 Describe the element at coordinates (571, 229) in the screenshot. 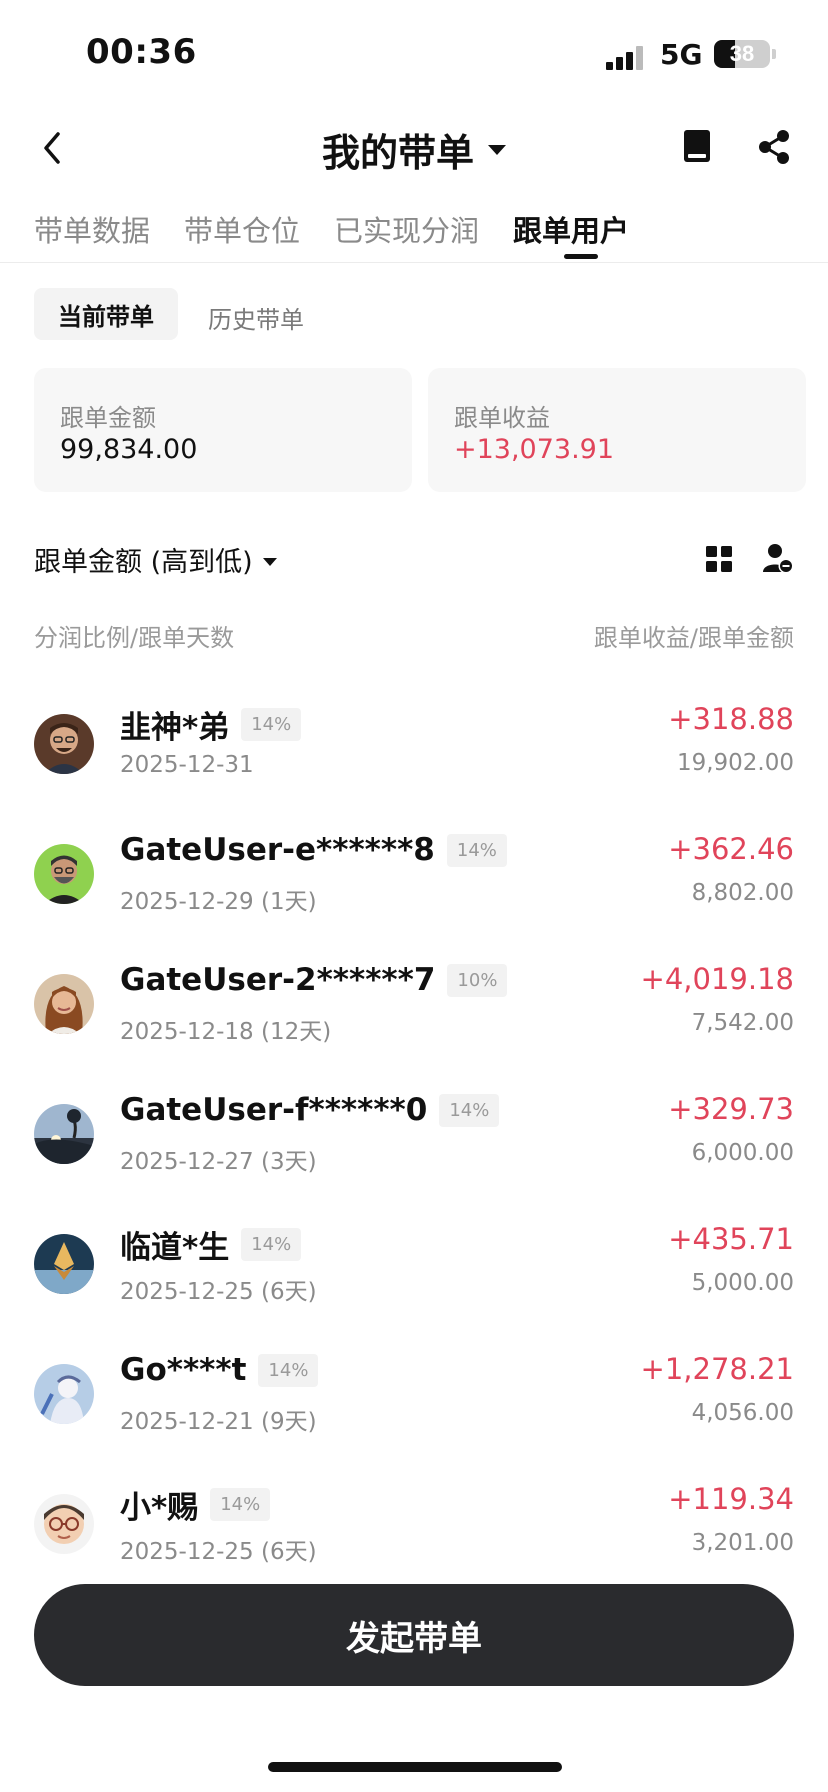

I see `tab-followers: 跟单用户` at that location.